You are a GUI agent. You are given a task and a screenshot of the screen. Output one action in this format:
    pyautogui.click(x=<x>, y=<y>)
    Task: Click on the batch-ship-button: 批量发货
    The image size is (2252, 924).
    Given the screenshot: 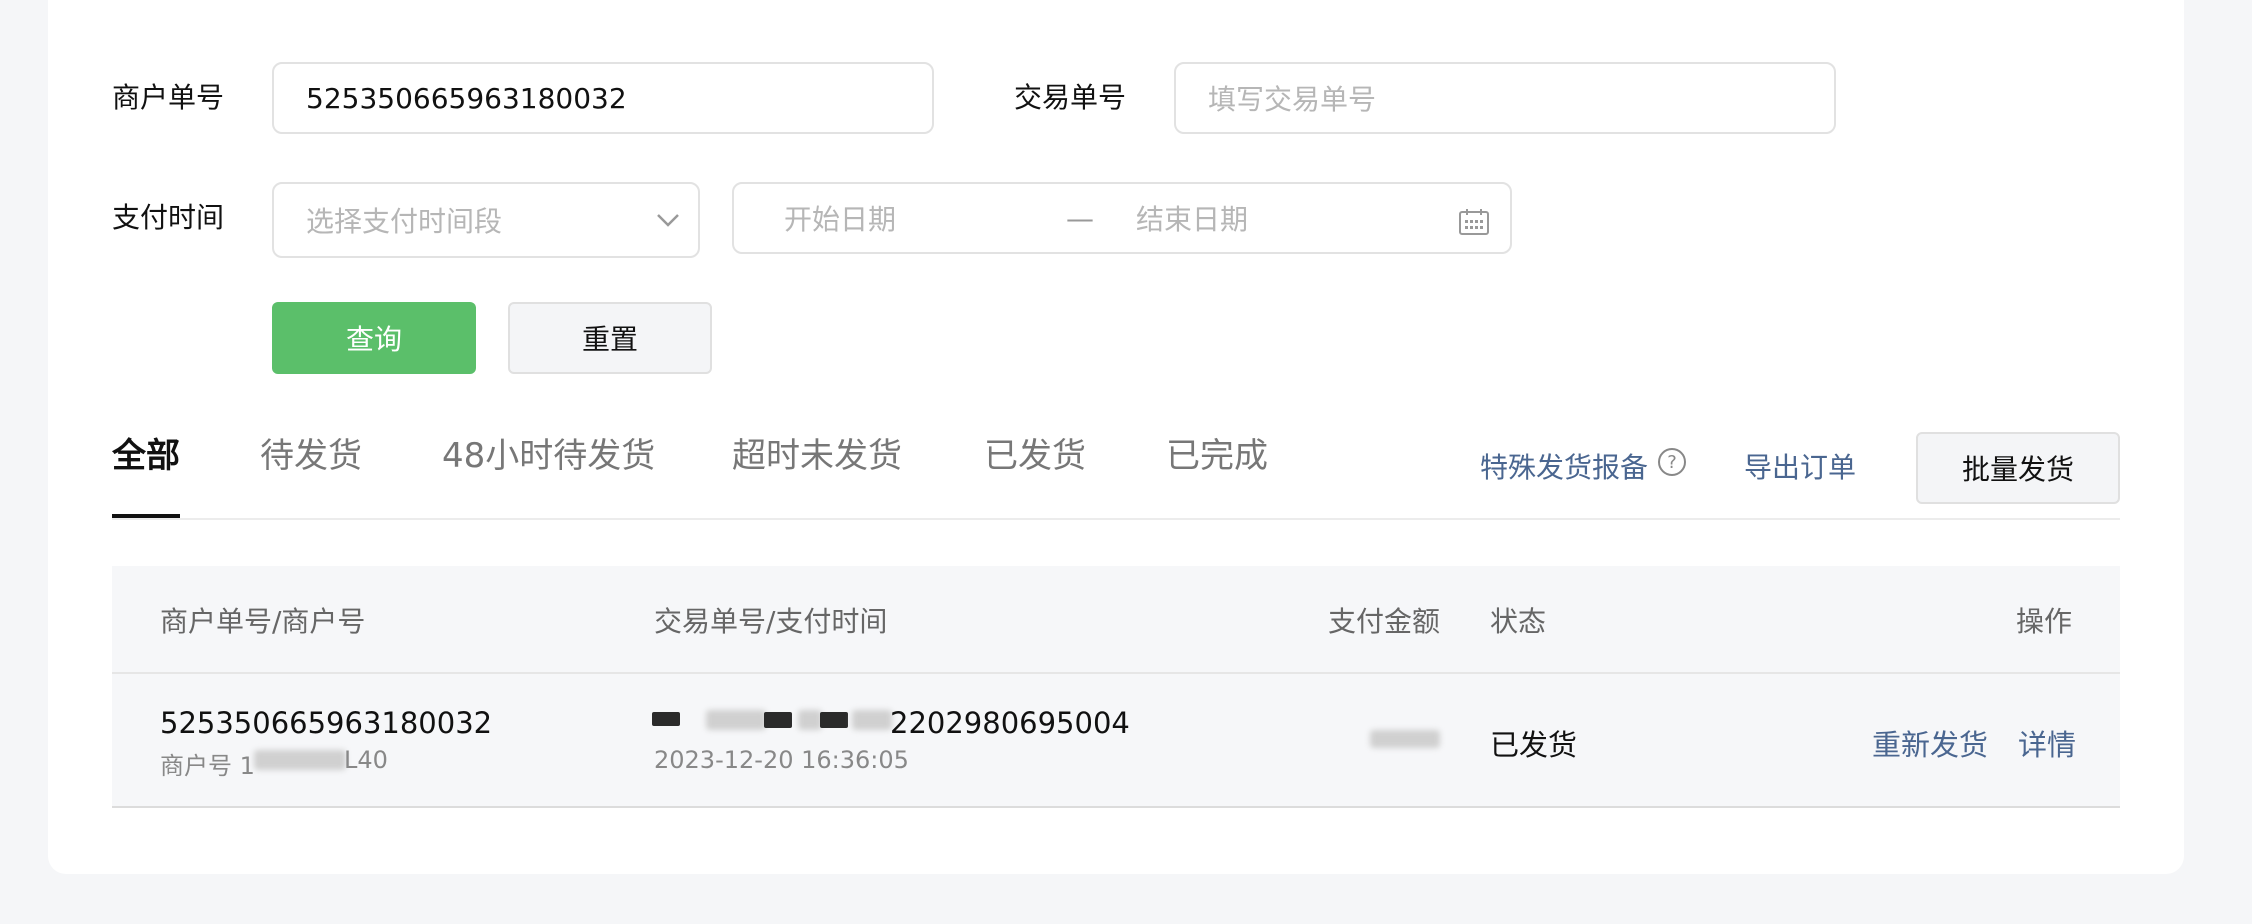 What is the action you would take?
    pyautogui.click(x=2018, y=468)
    